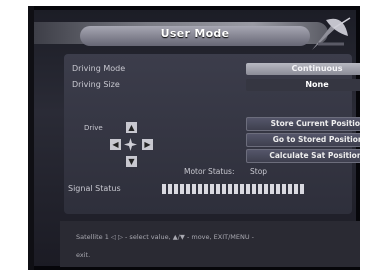 This screenshot has height=276, width=370. Describe the element at coordinates (303, 140) in the screenshot. I see `go-to-stored-position-button: Go to Stored Position` at that location.